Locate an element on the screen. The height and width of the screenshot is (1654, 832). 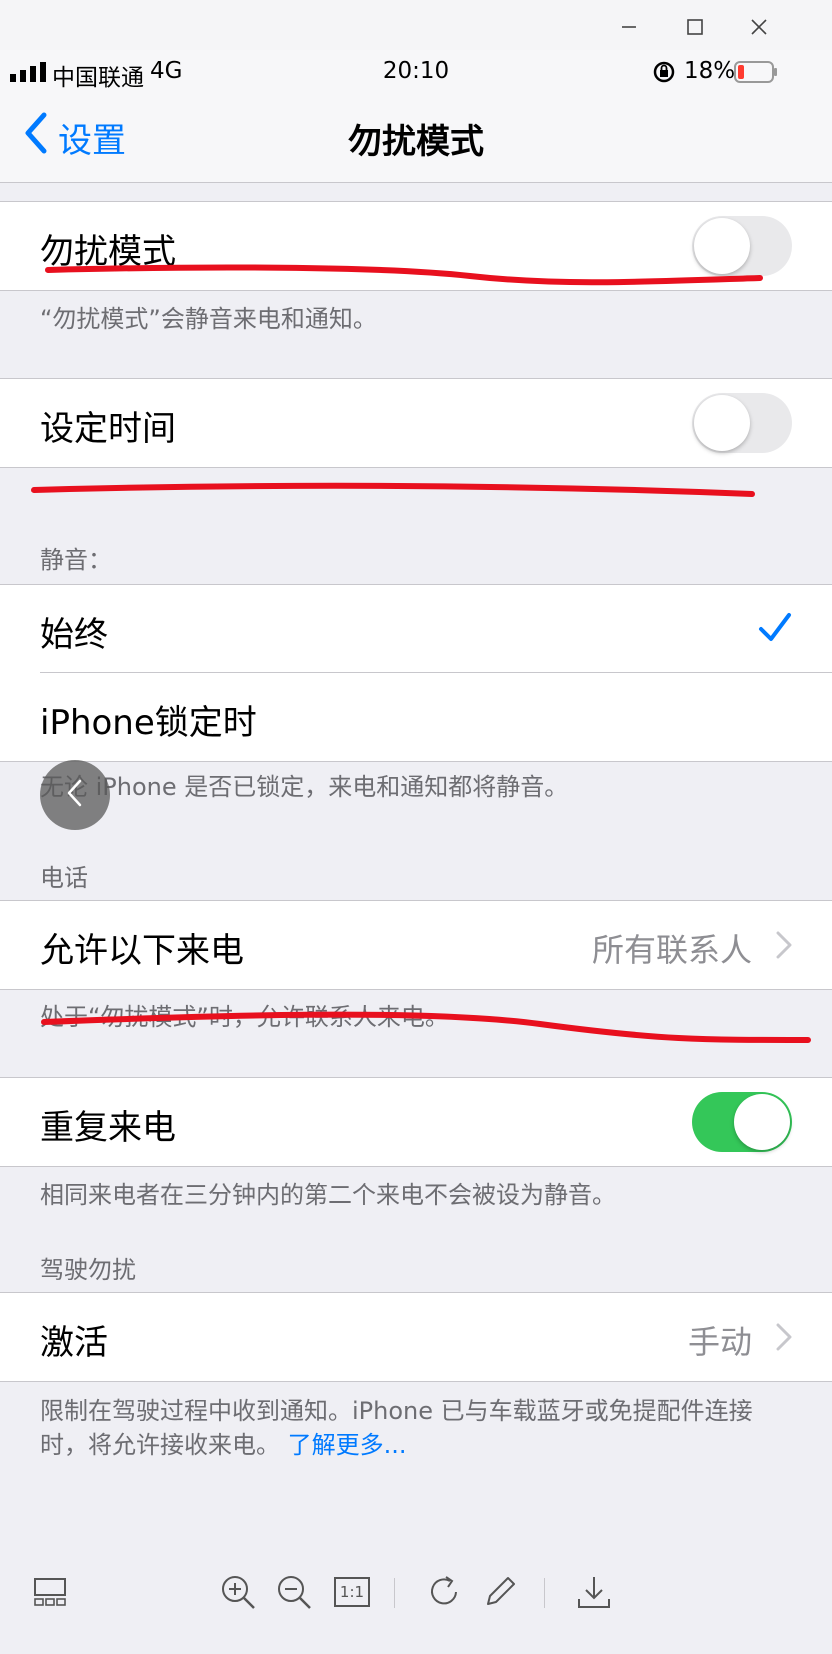
minimize-icon is located at coordinates (629, 27).